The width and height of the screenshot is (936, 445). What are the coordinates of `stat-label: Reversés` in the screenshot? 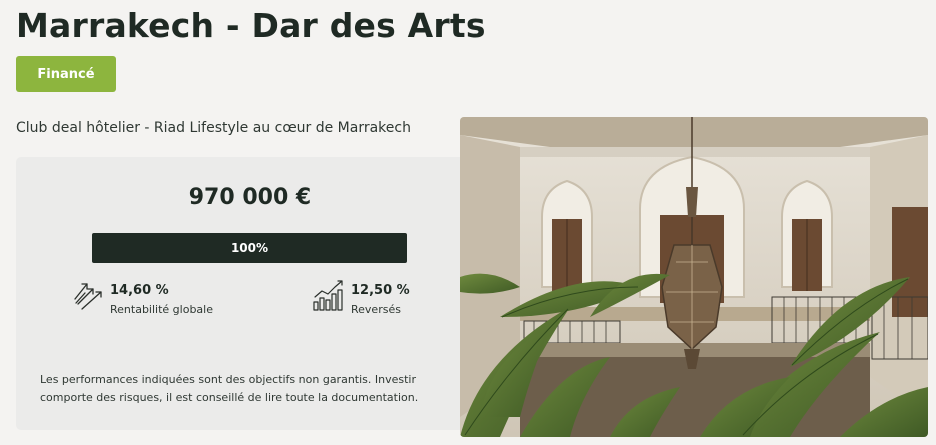 It's located at (376, 309).